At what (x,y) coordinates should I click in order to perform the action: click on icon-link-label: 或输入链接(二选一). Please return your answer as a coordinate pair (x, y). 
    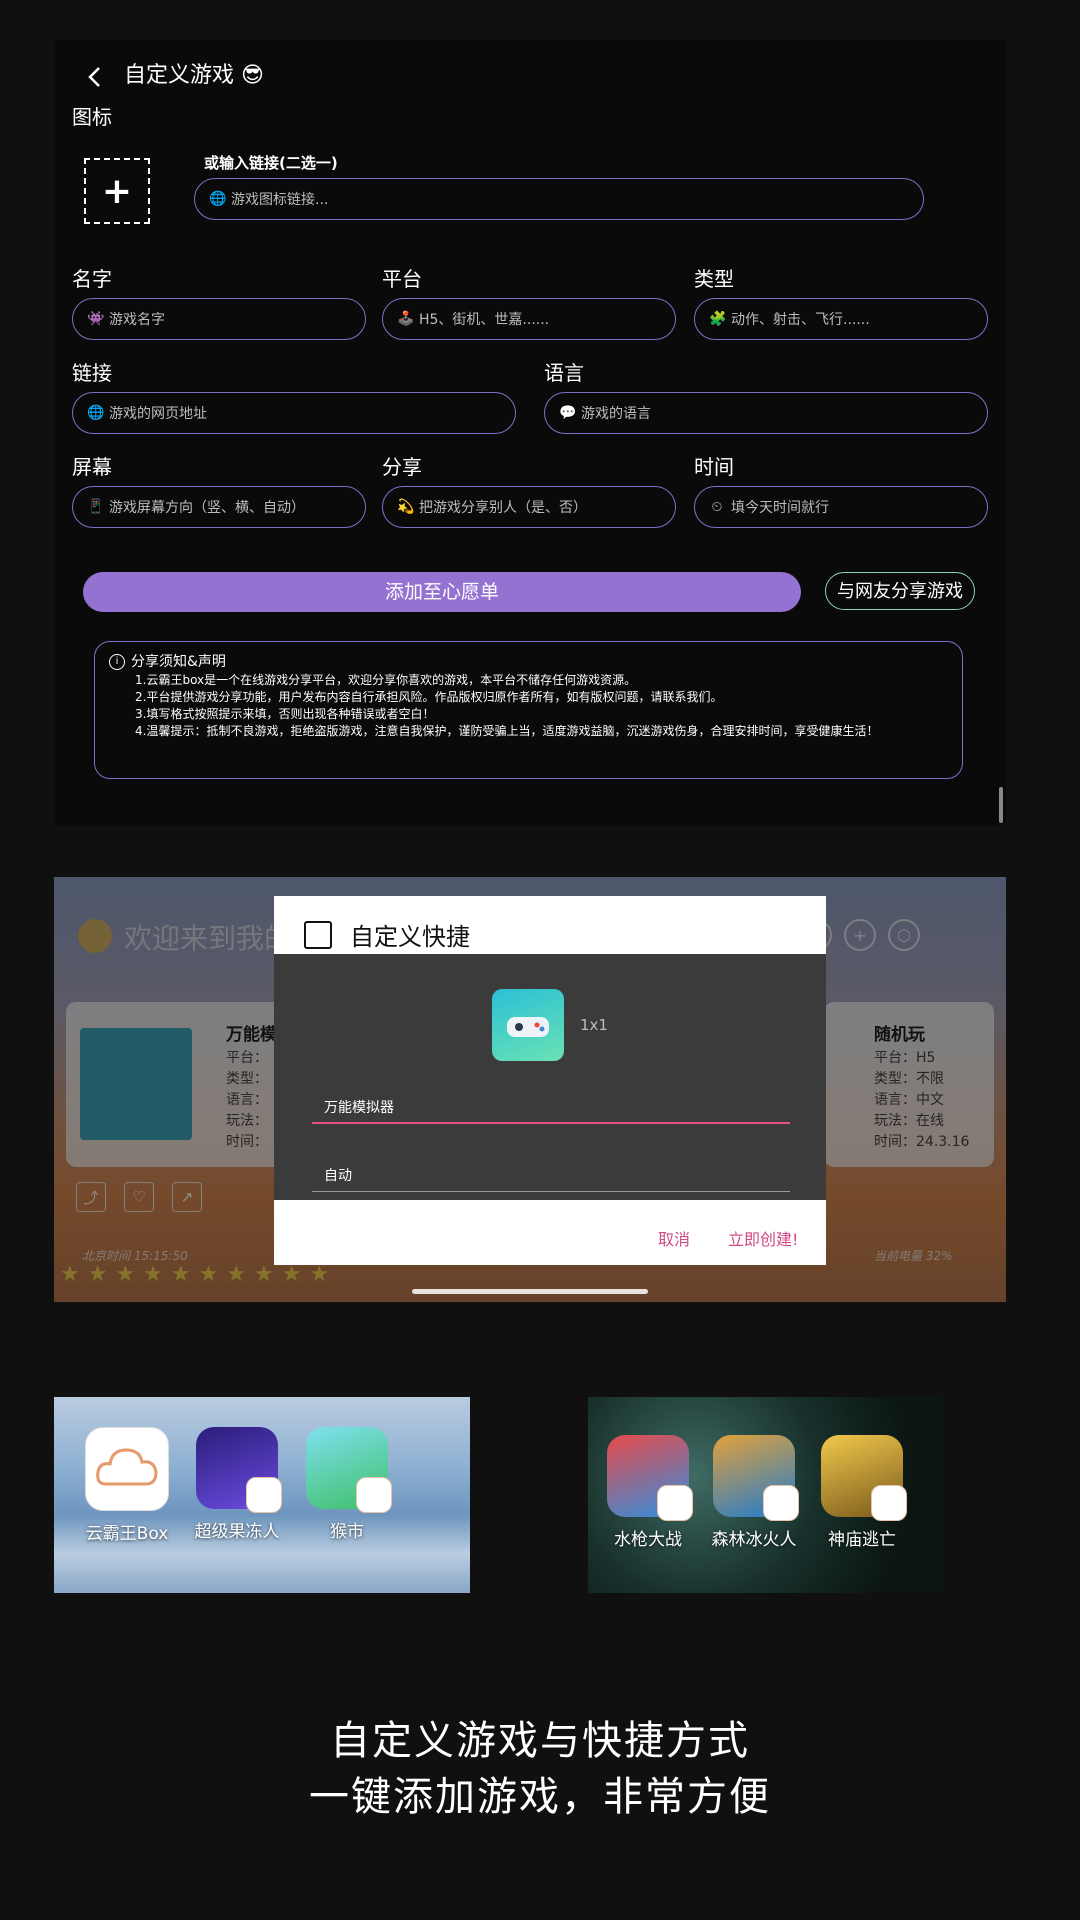
    Looking at the image, I should click on (271, 163).